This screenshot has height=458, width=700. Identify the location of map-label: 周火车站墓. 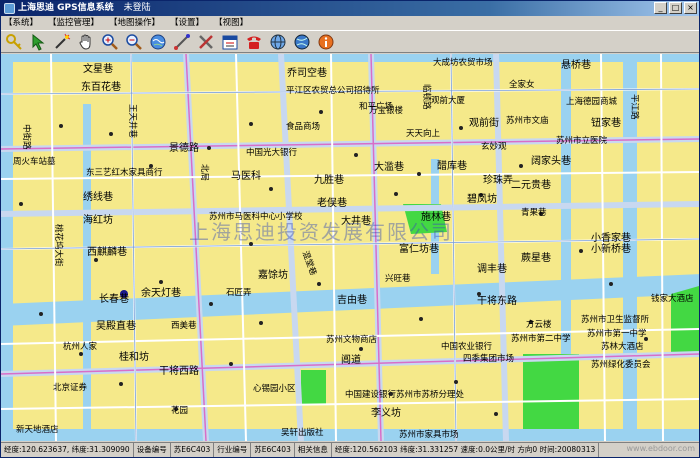
(34, 162).